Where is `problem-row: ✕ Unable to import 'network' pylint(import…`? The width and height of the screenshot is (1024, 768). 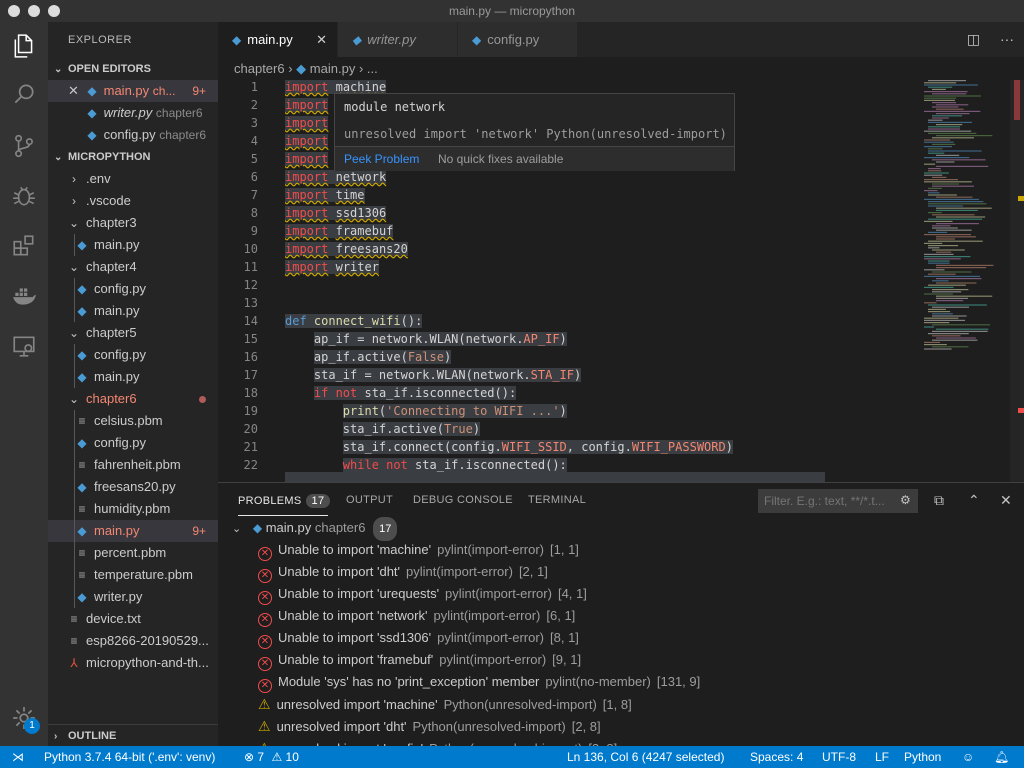
problem-row: ✕ Unable to import 'network' pylint(import… is located at coordinates (621, 616).